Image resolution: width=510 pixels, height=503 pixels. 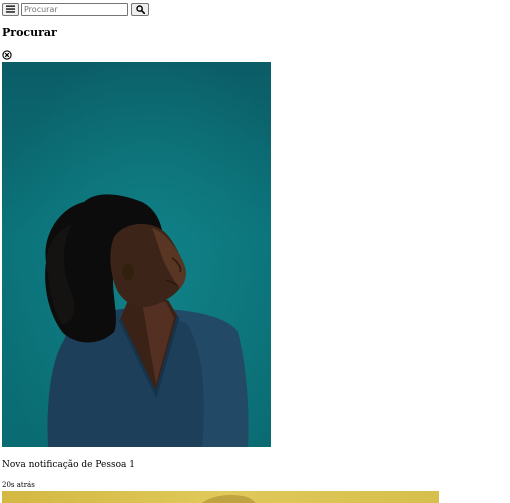 I want to click on top-toolbar, so click(x=75, y=9).